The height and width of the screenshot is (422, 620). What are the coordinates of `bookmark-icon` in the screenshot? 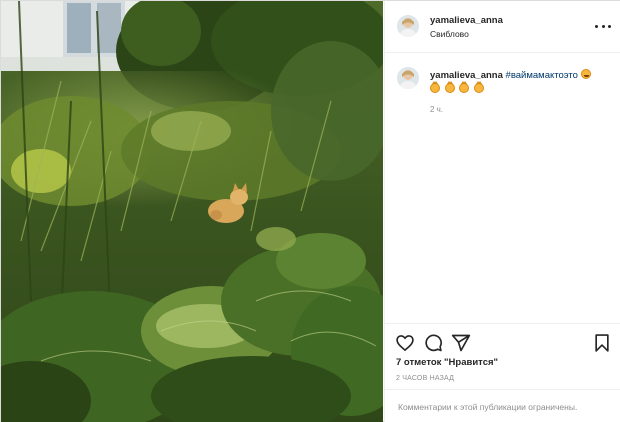 It's located at (602, 343).